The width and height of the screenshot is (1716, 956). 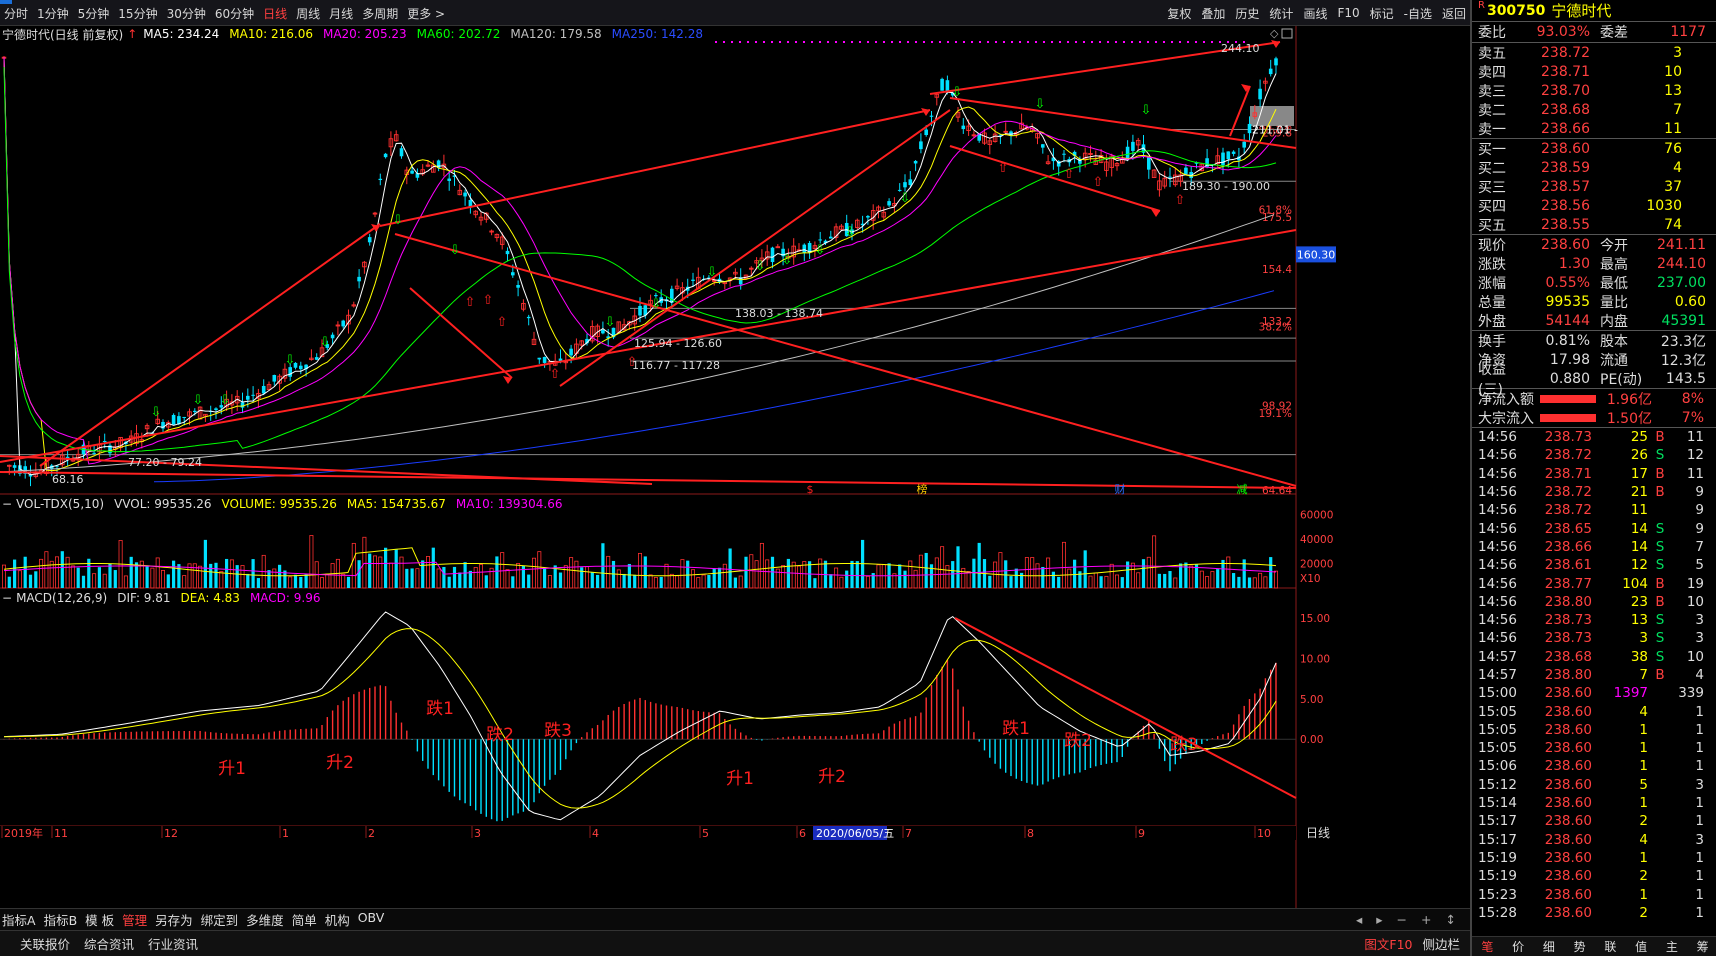 What do you see at coordinates (1451, 919) in the screenshot?
I see `fit-icon: ↕` at bounding box center [1451, 919].